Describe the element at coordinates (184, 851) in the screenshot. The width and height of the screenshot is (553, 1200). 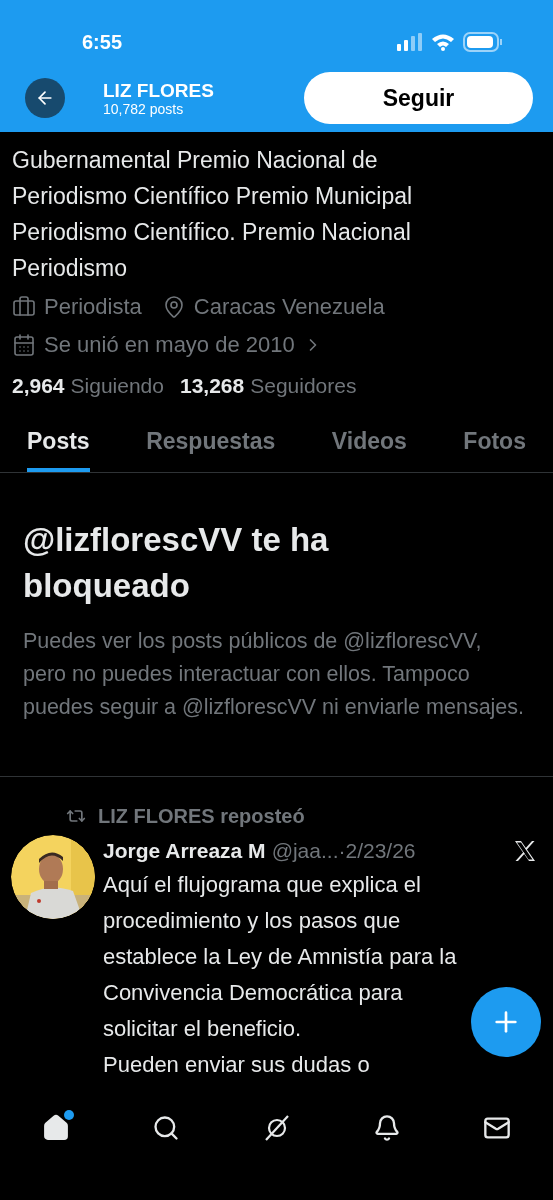
I see `author-name: Jorge Arreaza M` at that location.